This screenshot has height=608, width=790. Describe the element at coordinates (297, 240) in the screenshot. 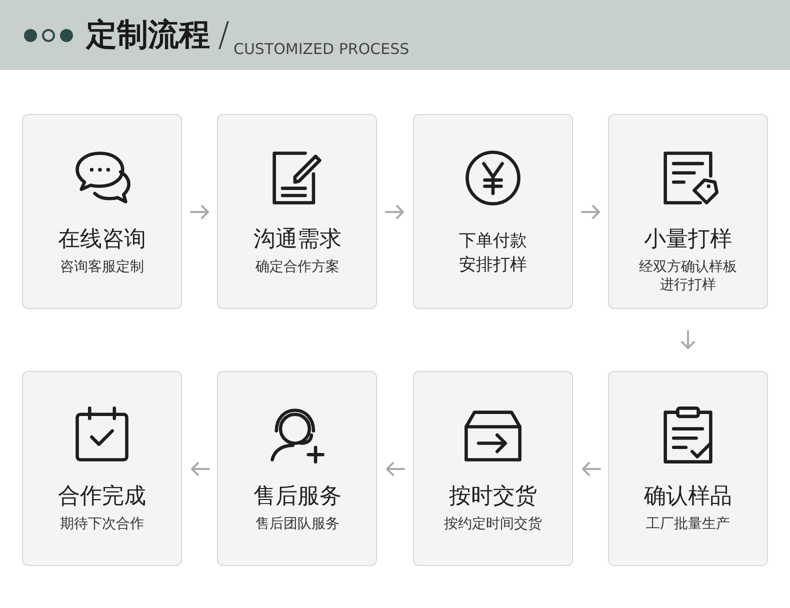

I see `step-title: 沟通需求` at that location.